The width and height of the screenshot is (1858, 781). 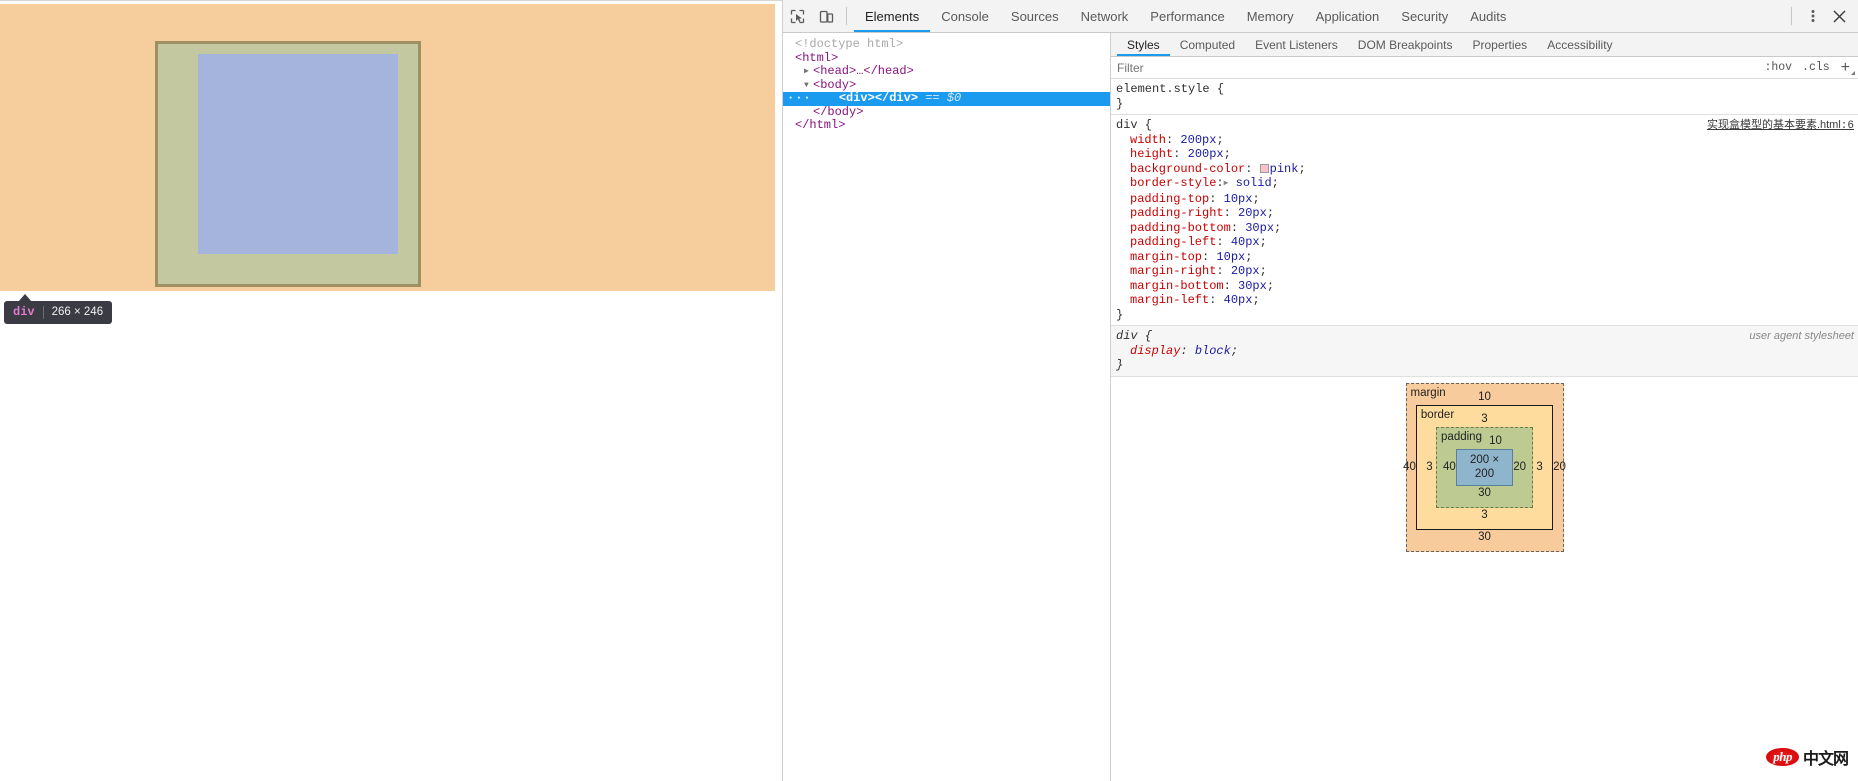 I want to click on tab-memory-label: Memory, so click(x=1270, y=16).